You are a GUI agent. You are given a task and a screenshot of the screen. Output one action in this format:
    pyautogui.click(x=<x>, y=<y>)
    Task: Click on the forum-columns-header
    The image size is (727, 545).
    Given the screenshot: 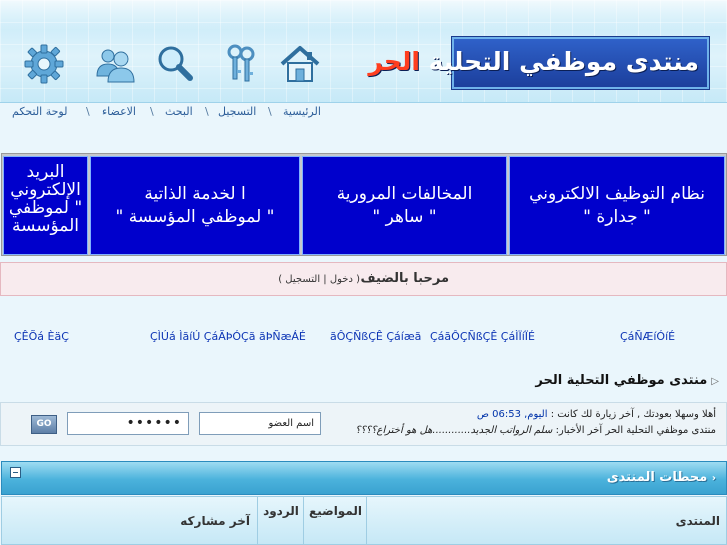 What is the action you would take?
    pyautogui.click(x=364, y=520)
    